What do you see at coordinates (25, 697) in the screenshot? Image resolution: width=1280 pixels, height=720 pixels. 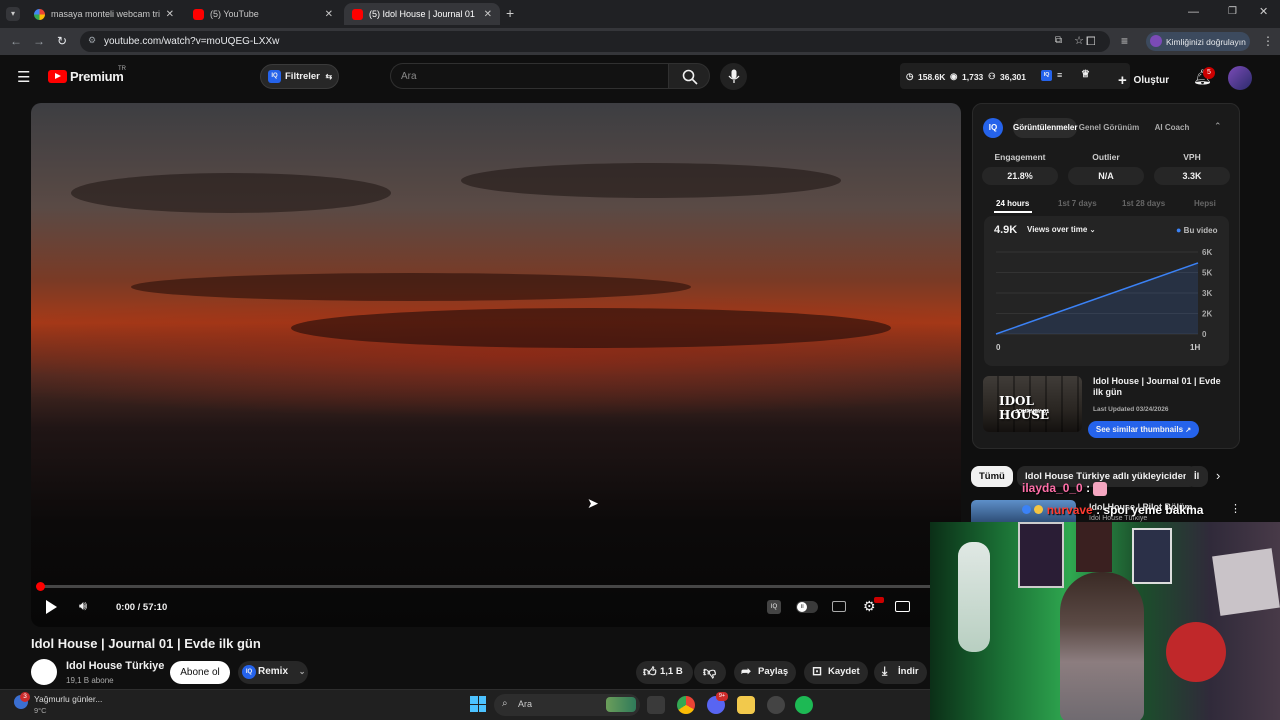 I see `weather-badge: 3` at bounding box center [25, 697].